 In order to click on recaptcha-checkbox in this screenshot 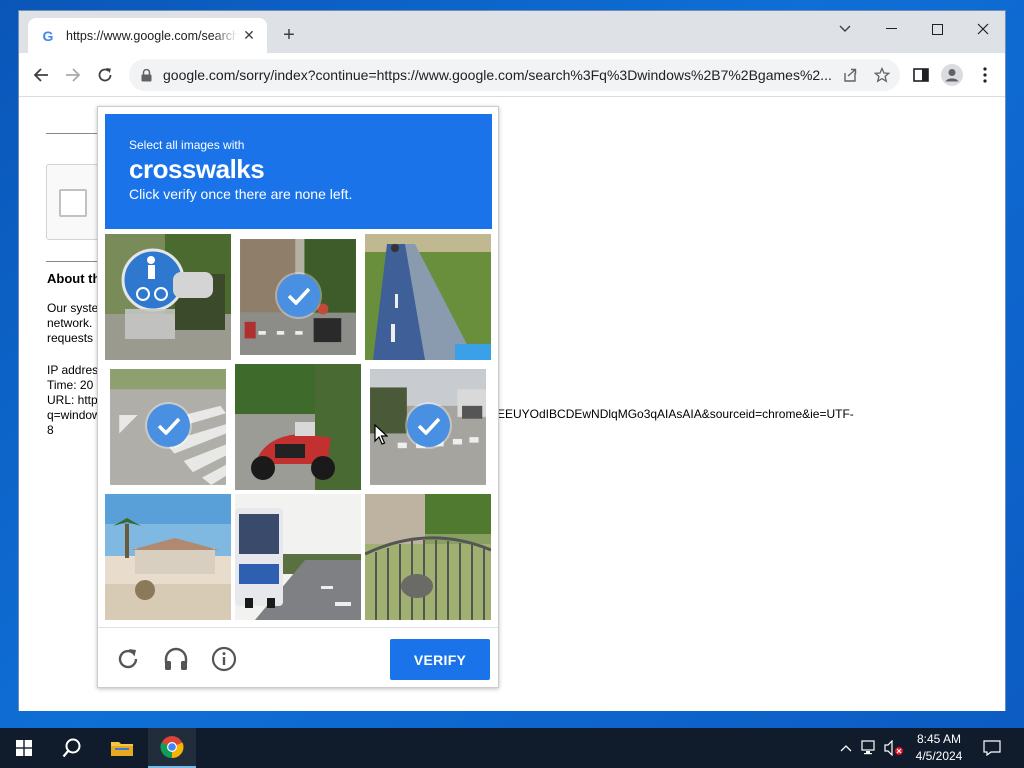, I will do `click(73, 203)`.